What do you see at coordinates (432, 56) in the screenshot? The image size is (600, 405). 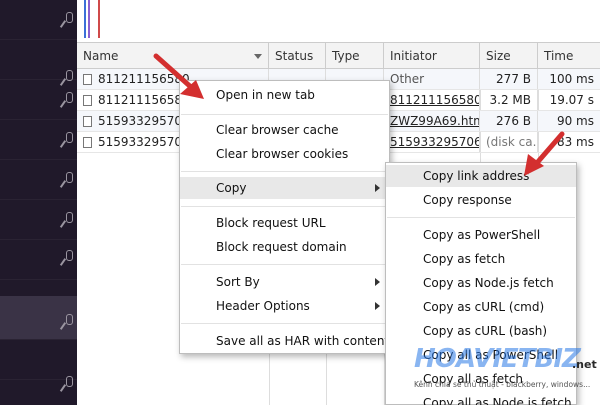 I see `column-header-initiator: Initiator` at bounding box center [432, 56].